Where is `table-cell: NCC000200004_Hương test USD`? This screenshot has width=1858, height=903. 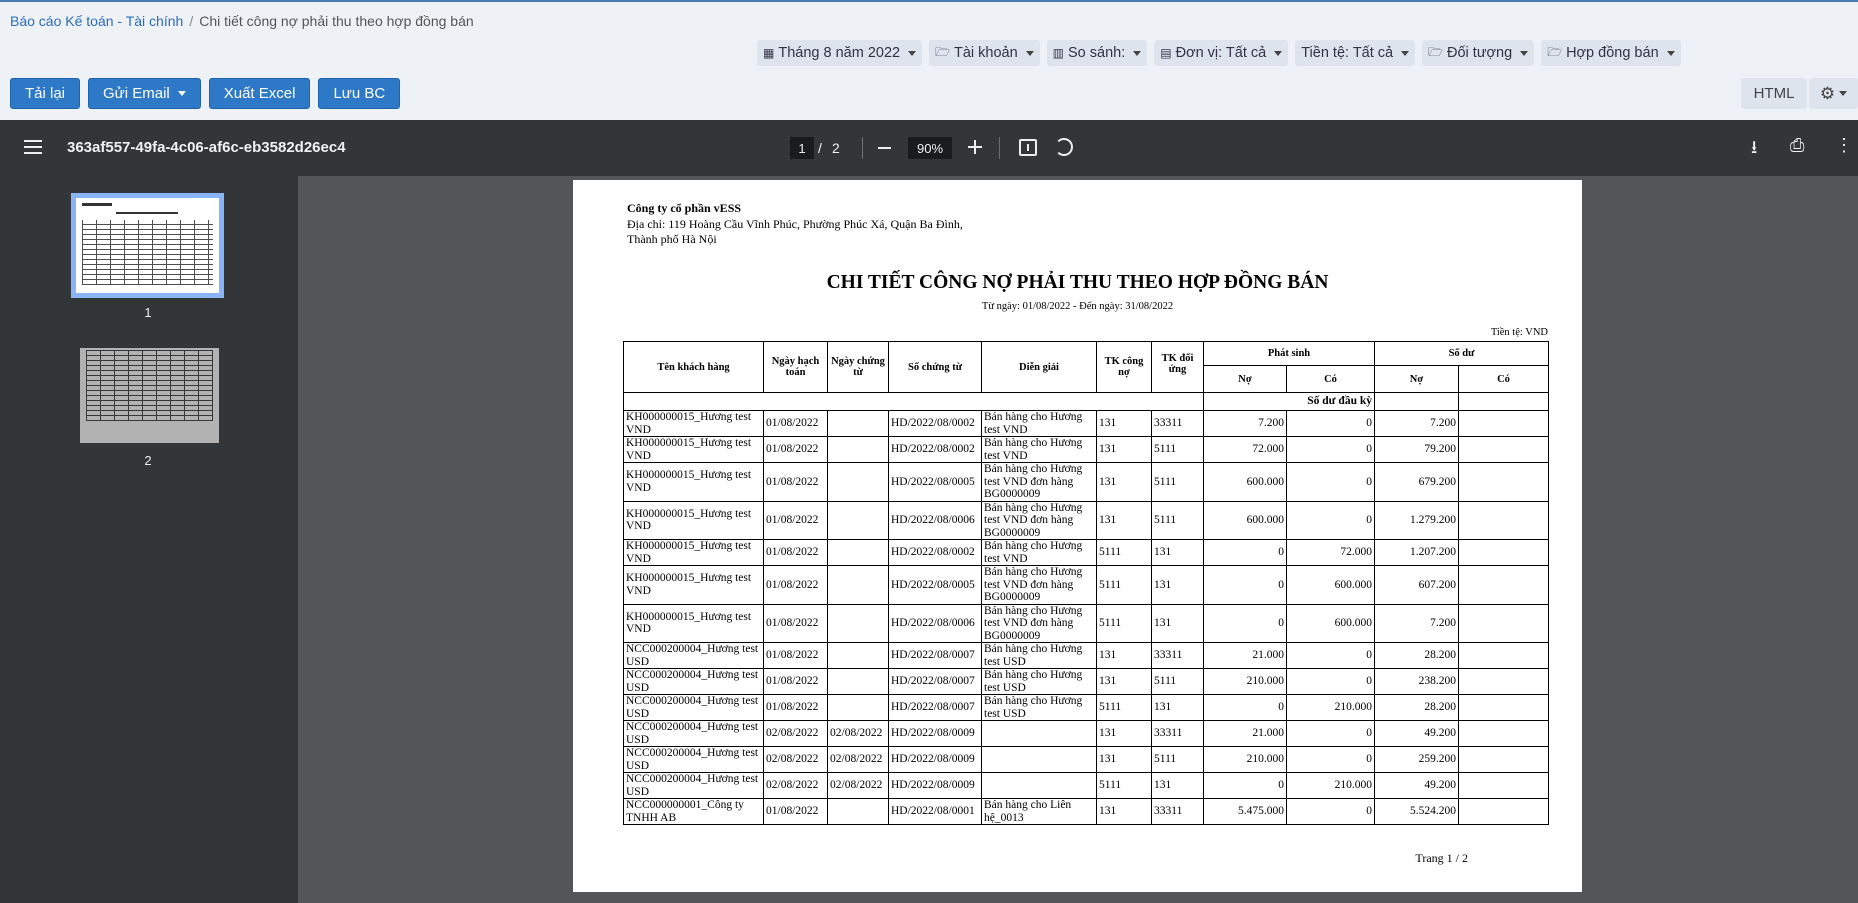 table-cell: NCC000200004_Hương test USD is located at coordinates (693, 655).